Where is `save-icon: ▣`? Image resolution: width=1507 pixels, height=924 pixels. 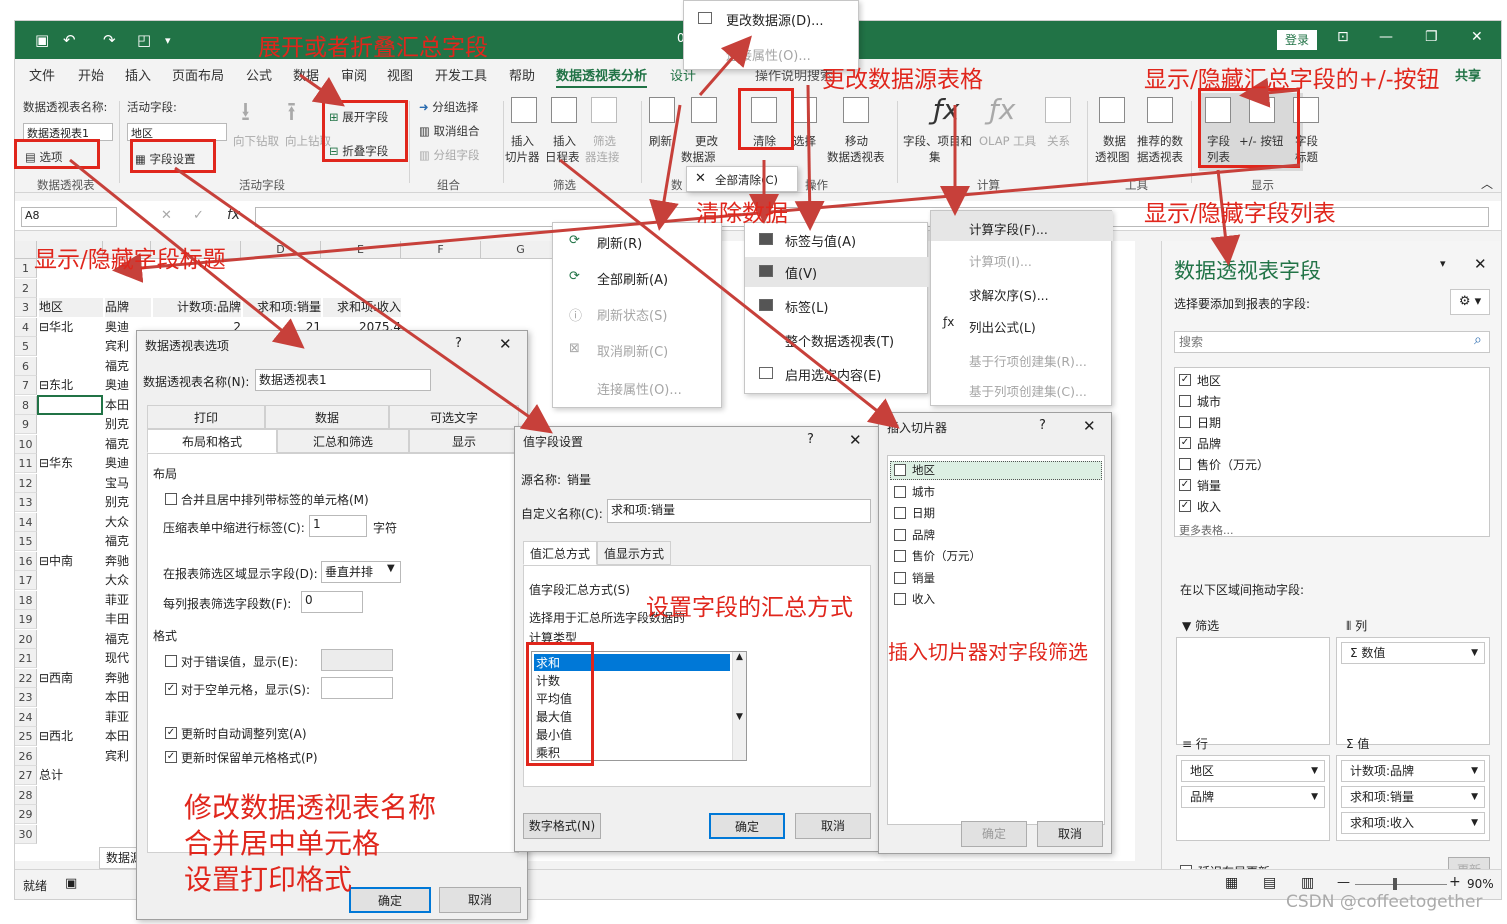
save-icon: ▣ is located at coordinates (42, 40).